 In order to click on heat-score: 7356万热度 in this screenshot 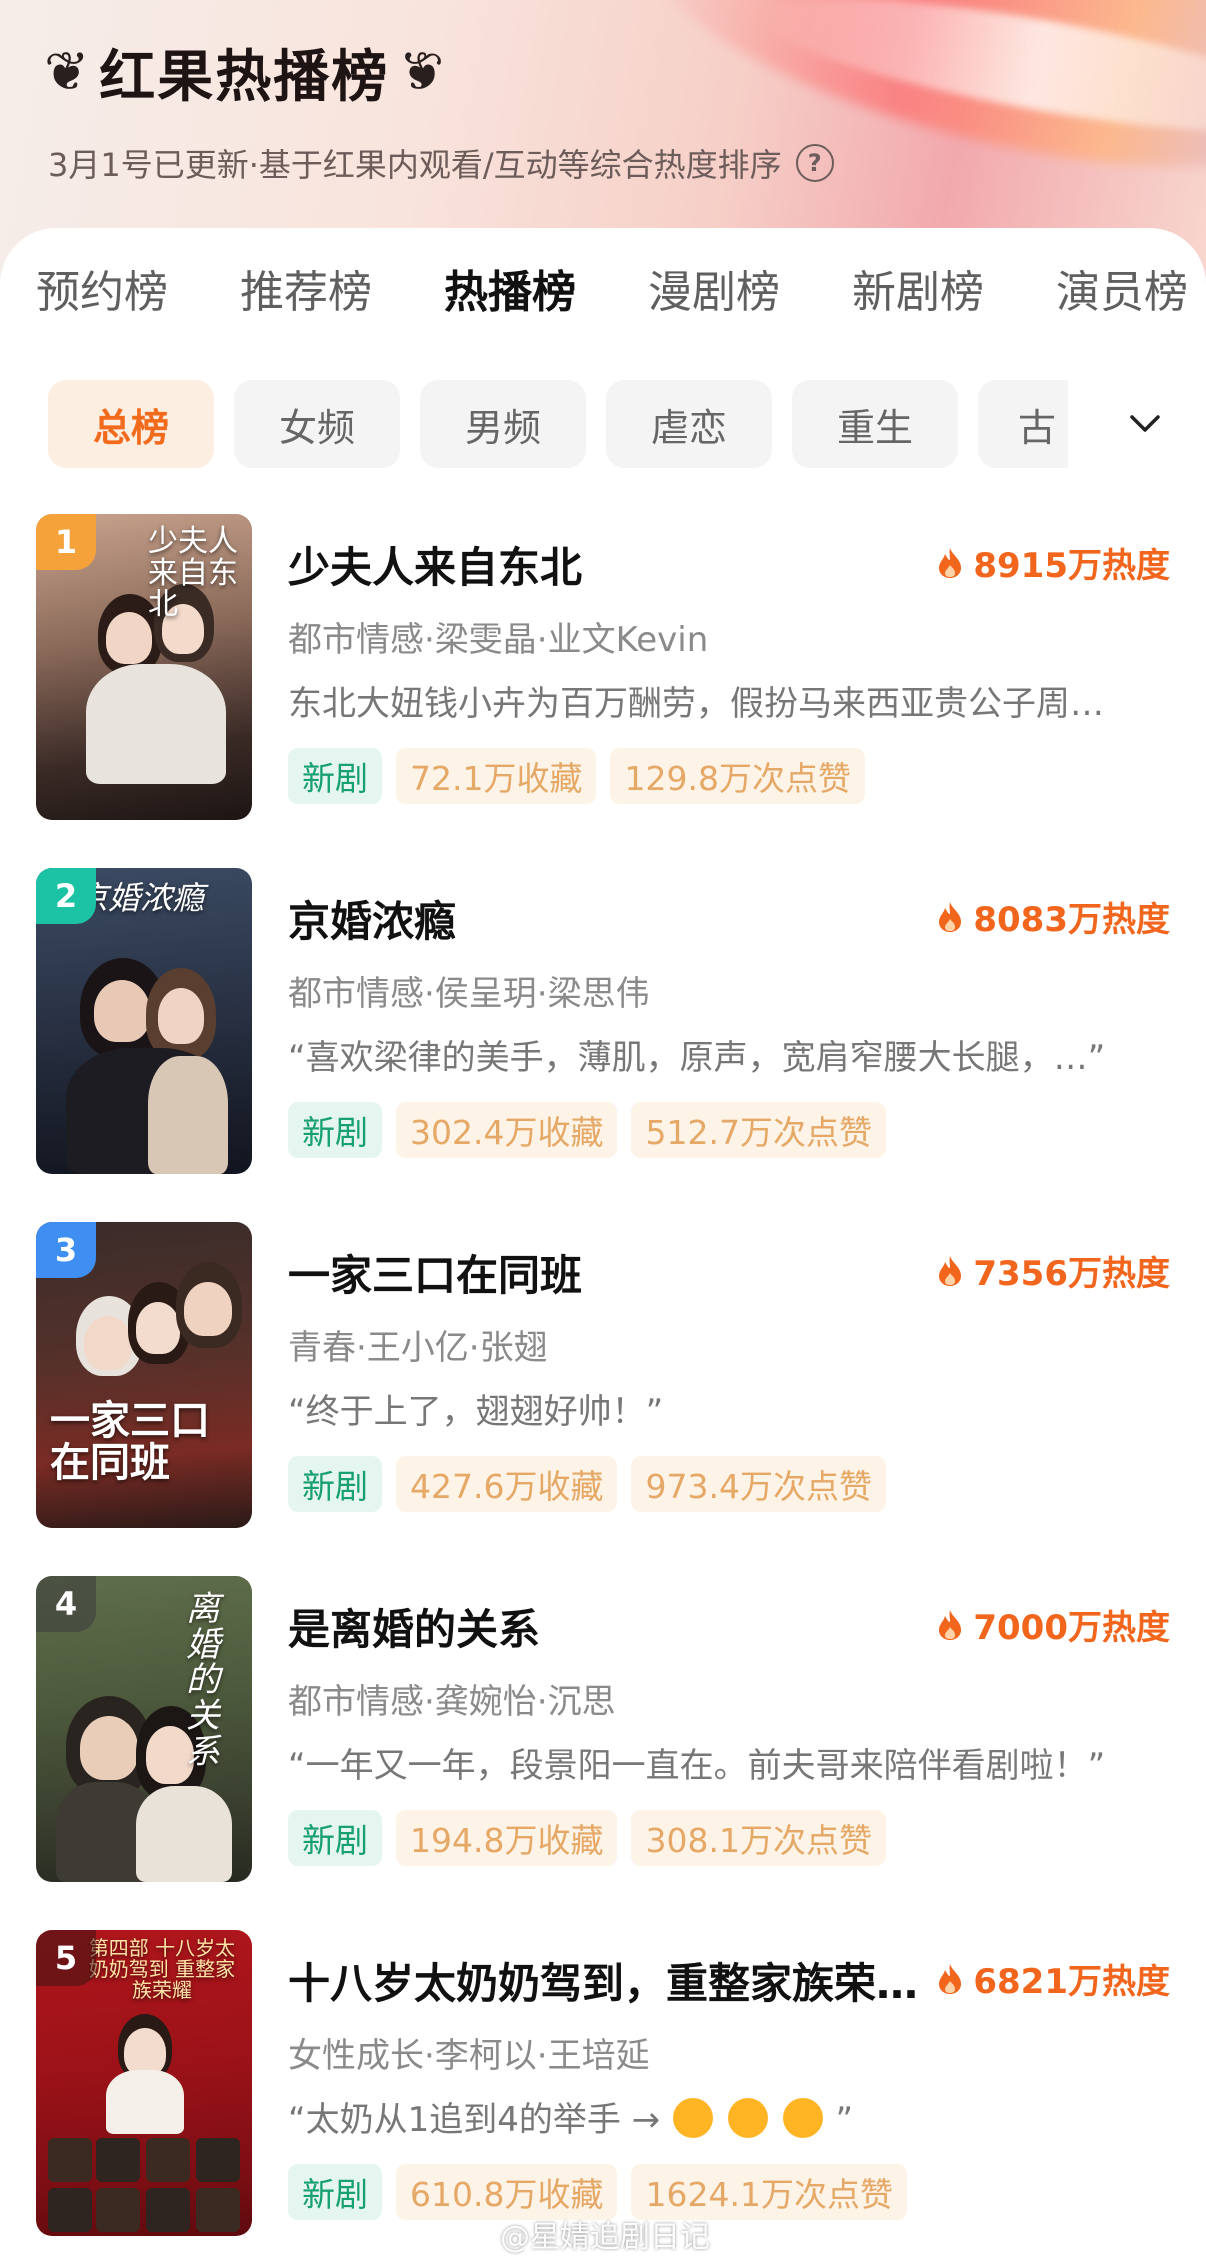, I will do `click(1053, 1270)`.